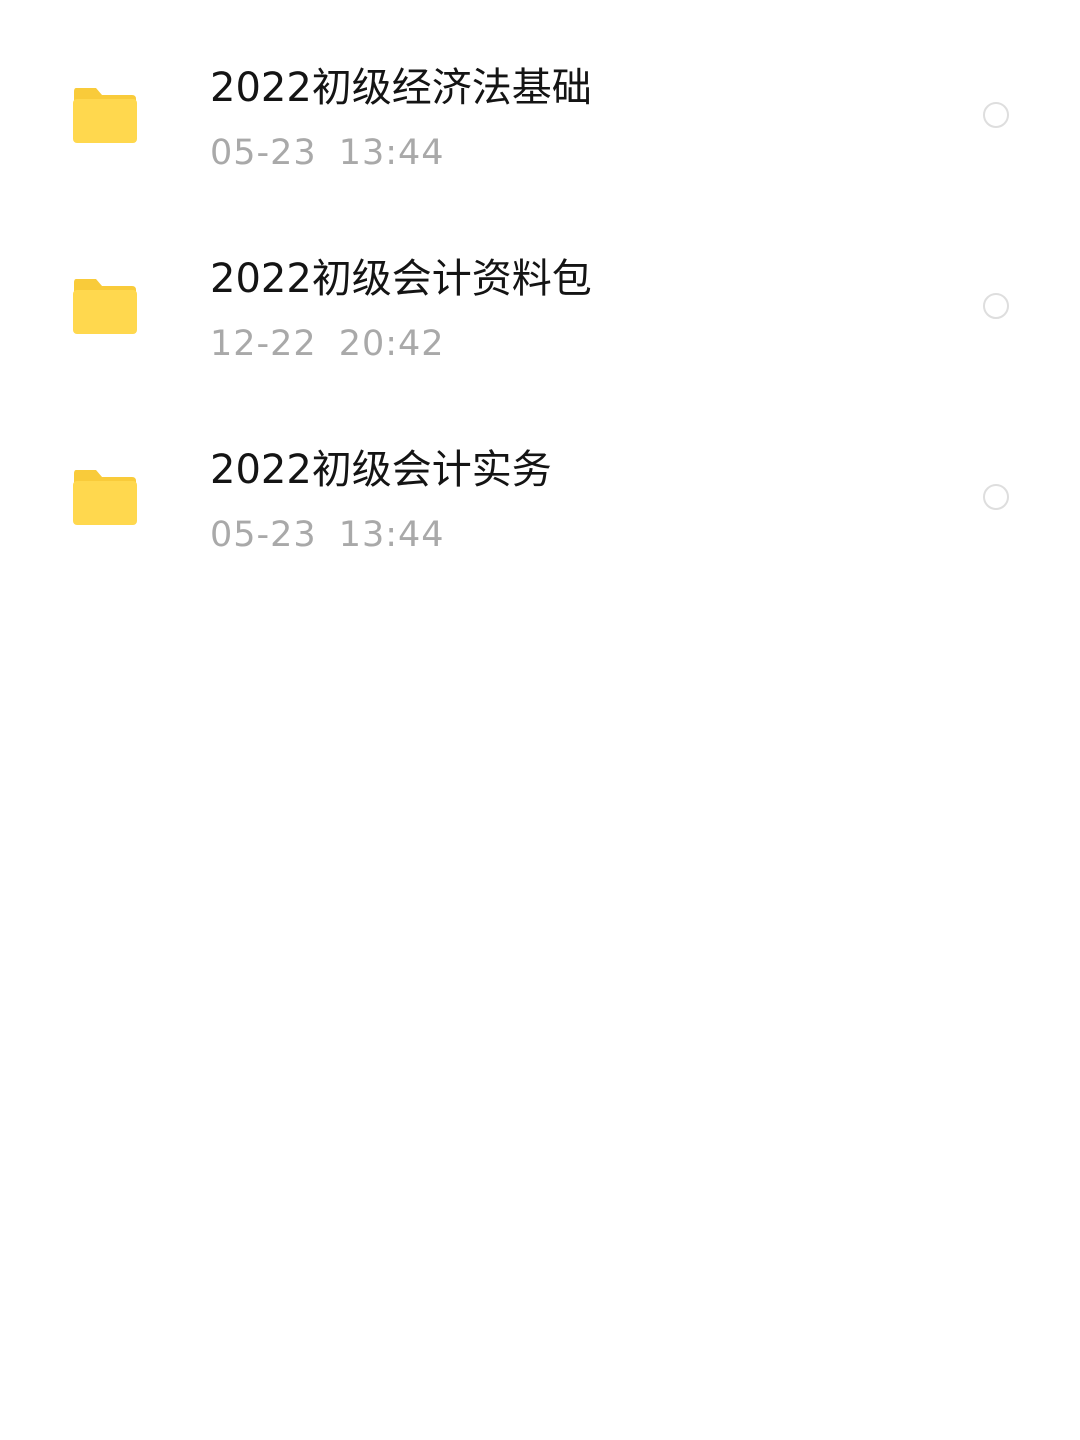 The image size is (1080, 1440). Describe the element at coordinates (381, 470) in the screenshot. I see `folder-name: 2022初级会计实务` at that location.